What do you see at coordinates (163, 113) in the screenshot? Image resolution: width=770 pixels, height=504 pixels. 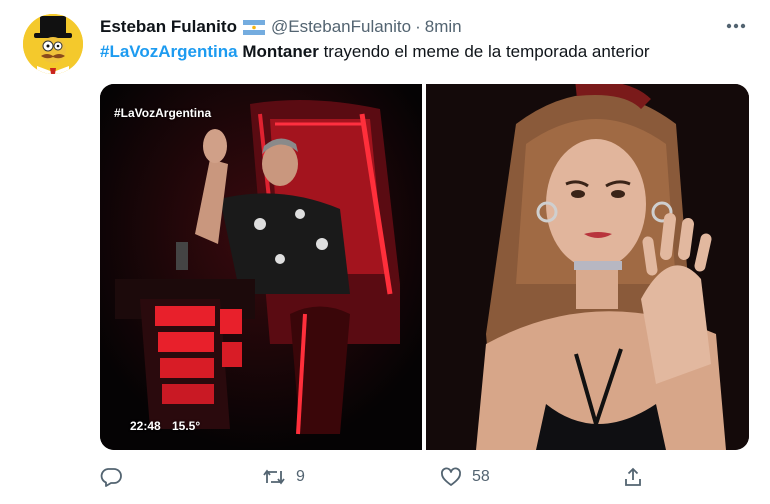 I see `video-hashtag-overlay: #LaVozArgentina` at bounding box center [163, 113].